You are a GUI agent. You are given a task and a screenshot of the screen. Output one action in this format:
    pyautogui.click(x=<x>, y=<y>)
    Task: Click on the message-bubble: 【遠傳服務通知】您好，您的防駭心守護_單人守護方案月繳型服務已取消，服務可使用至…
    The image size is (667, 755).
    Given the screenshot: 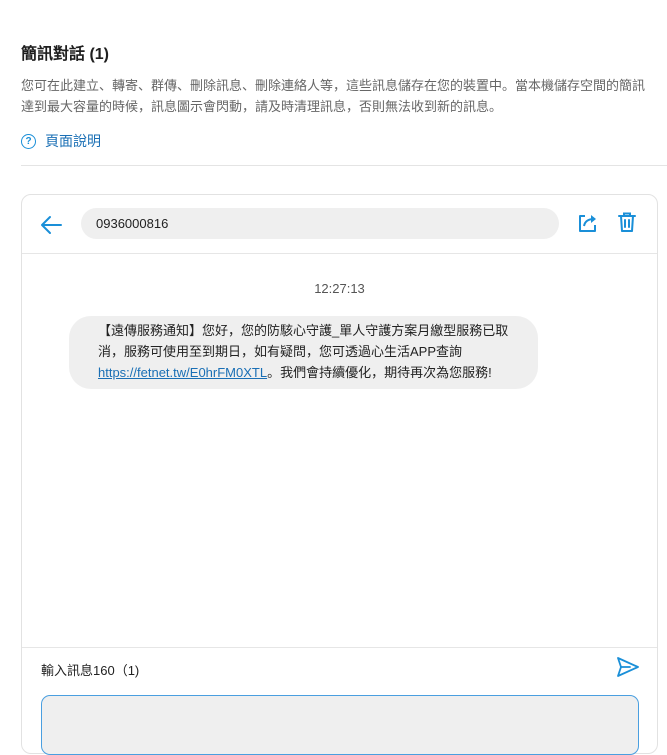 What is the action you would take?
    pyautogui.click(x=303, y=352)
    